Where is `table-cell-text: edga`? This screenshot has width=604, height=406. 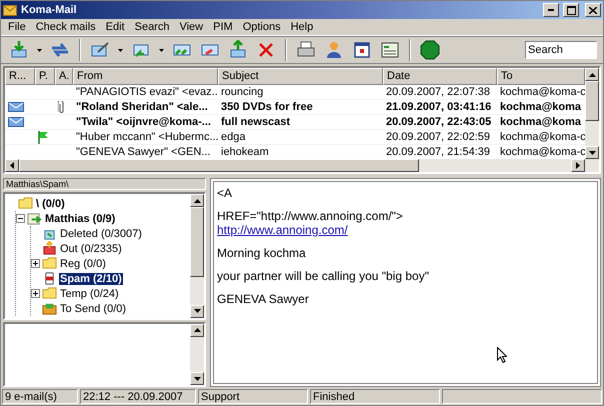 table-cell-text: edga is located at coordinates (233, 137).